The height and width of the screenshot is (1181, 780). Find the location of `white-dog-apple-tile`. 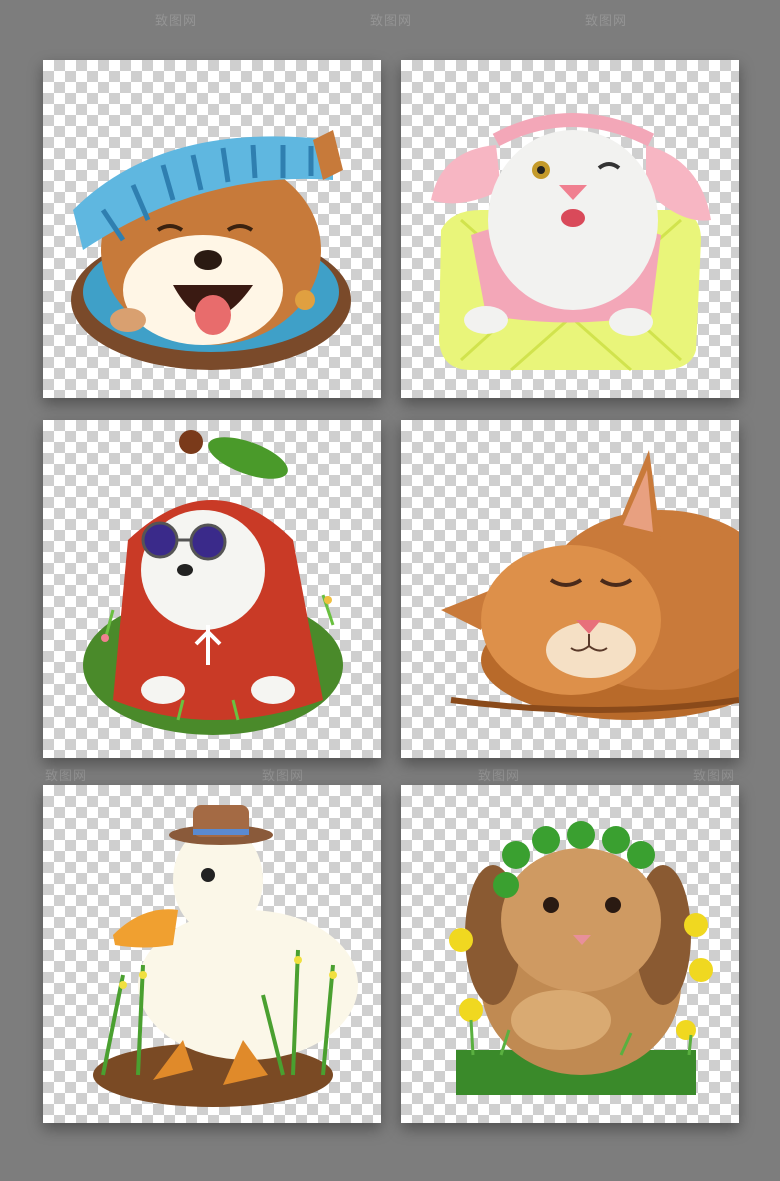

white-dog-apple-tile is located at coordinates (212, 589).